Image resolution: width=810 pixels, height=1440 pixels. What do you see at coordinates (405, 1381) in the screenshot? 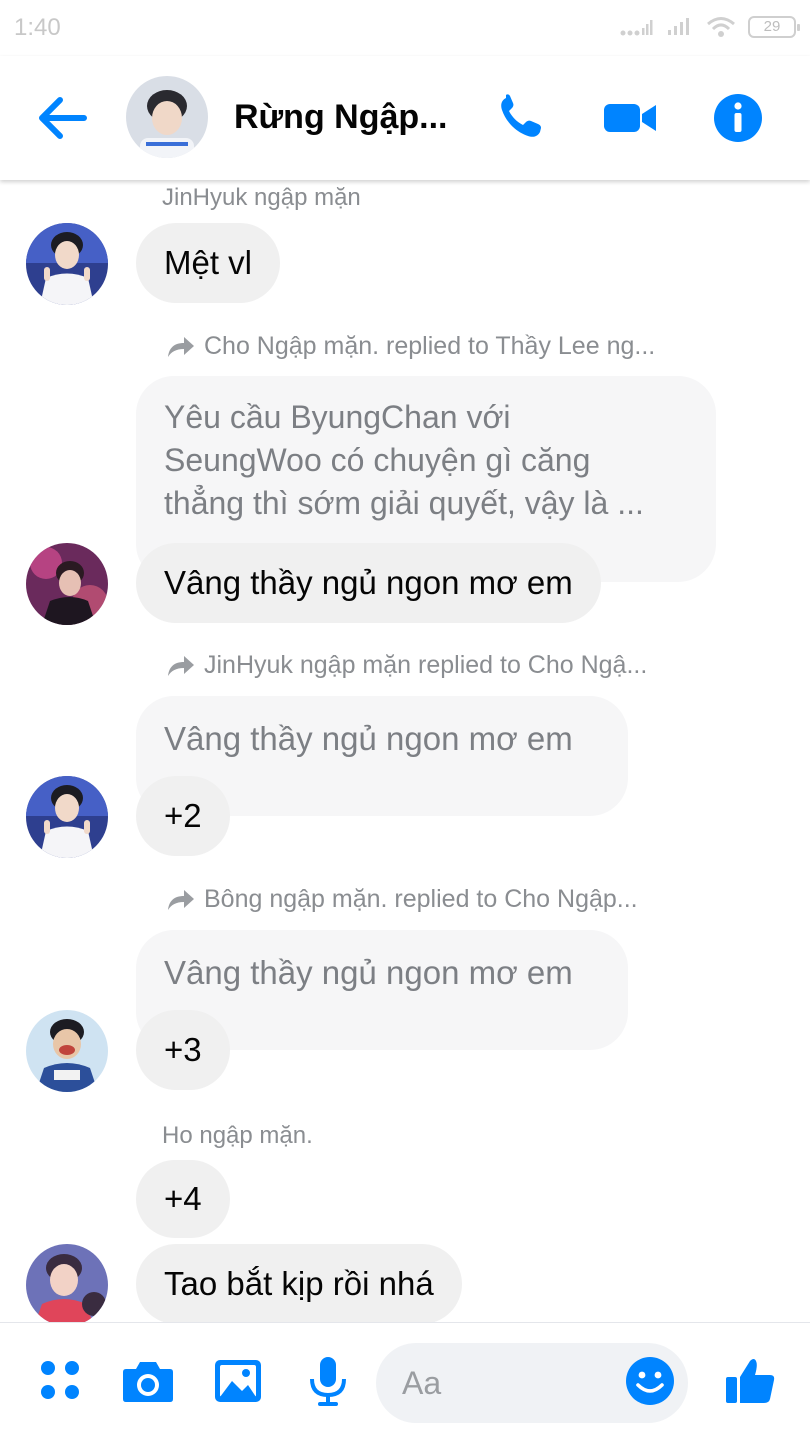
I see `message-composer` at bounding box center [405, 1381].